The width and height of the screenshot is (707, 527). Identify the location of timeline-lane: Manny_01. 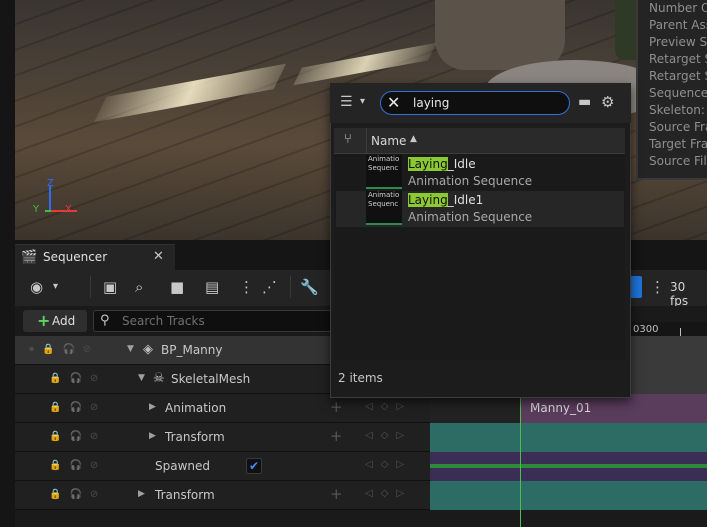
(568, 408).